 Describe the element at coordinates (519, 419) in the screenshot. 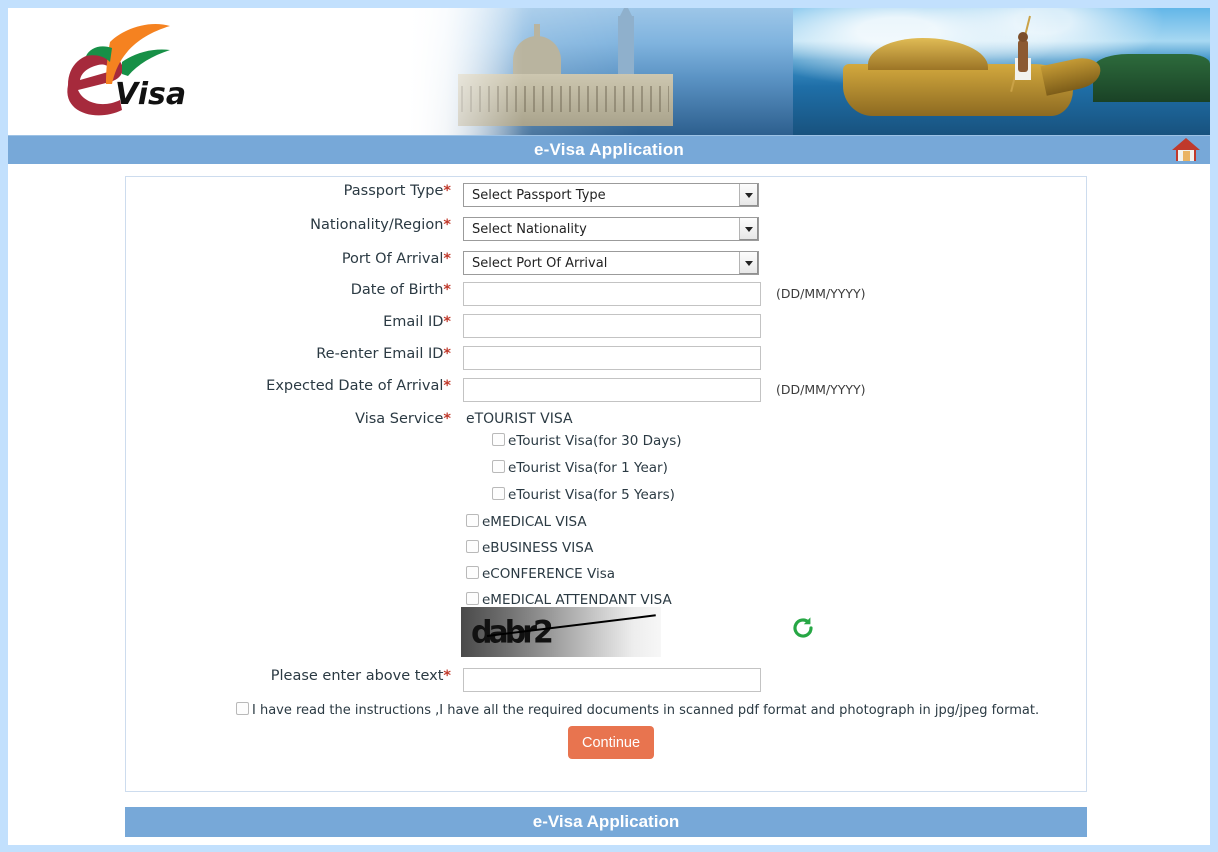

I see `etourist-visa-heading: eTOURIST VISA` at that location.